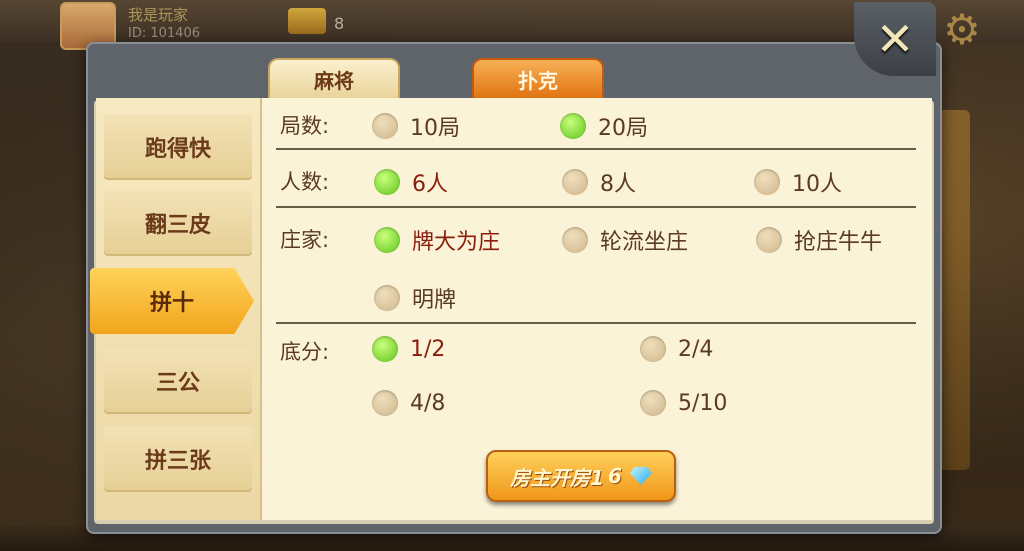  What do you see at coordinates (305, 352) in the screenshot?
I see `base-score-label: 底分:` at bounding box center [305, 352].